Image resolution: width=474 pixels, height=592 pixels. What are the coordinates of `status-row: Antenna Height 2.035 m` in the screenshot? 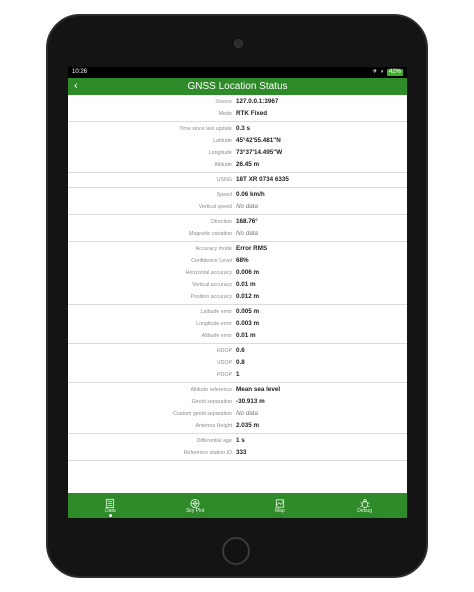 It's located at (237, 426).